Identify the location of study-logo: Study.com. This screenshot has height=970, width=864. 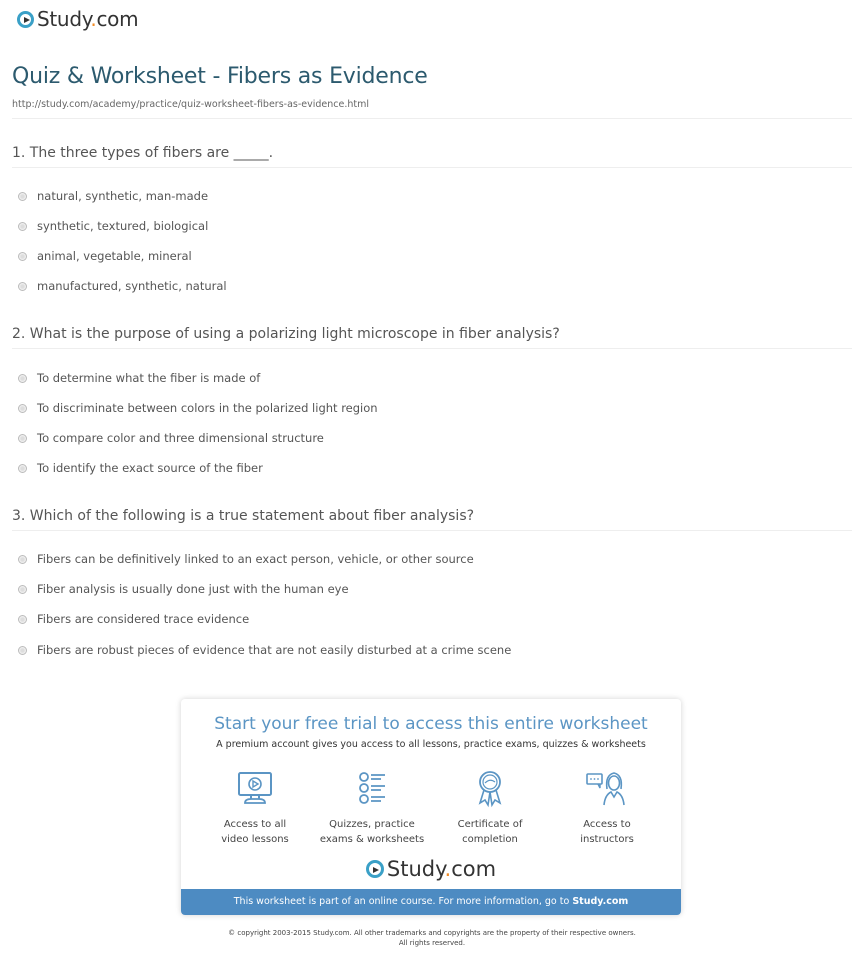
(78, 19).